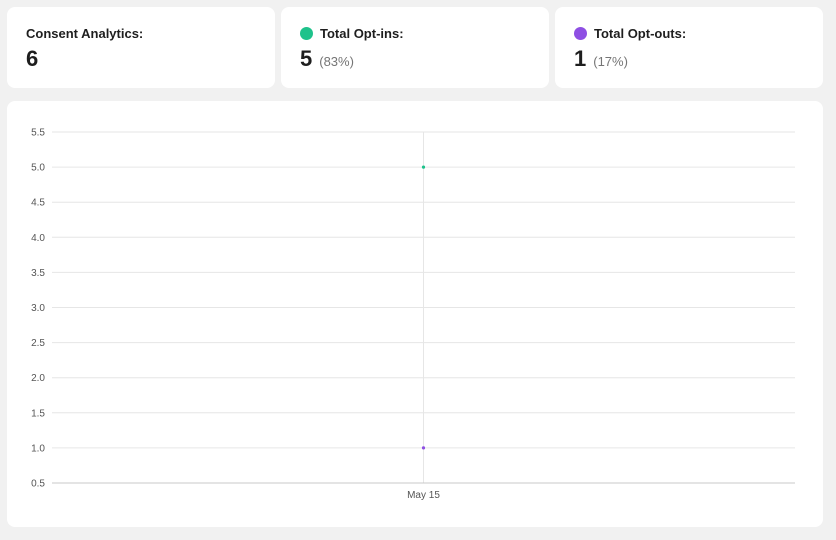 This screenshot has height=540, width=836. What do you see at coordinates (32, 58) in the screenshot?
I see `stat-value-total: 6` at bounding box center [32, 58].